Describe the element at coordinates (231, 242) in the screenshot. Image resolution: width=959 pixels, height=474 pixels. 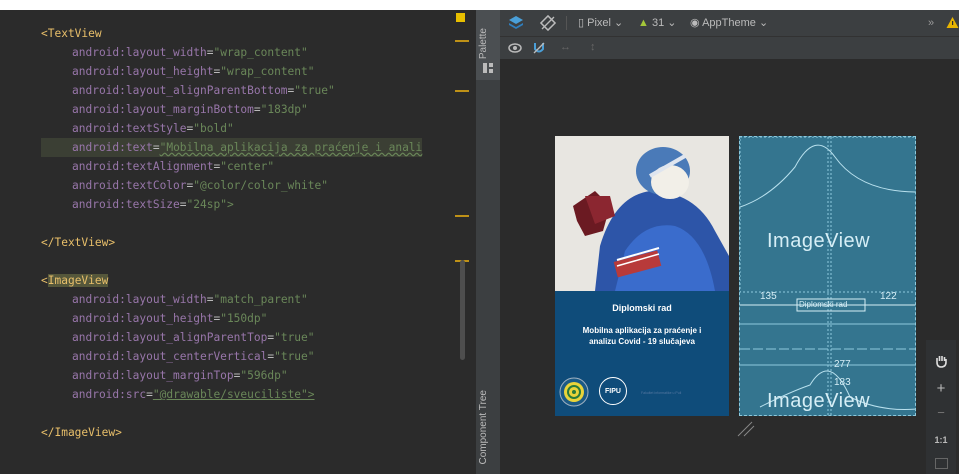
I see `code-line: </TextView>` at that location.